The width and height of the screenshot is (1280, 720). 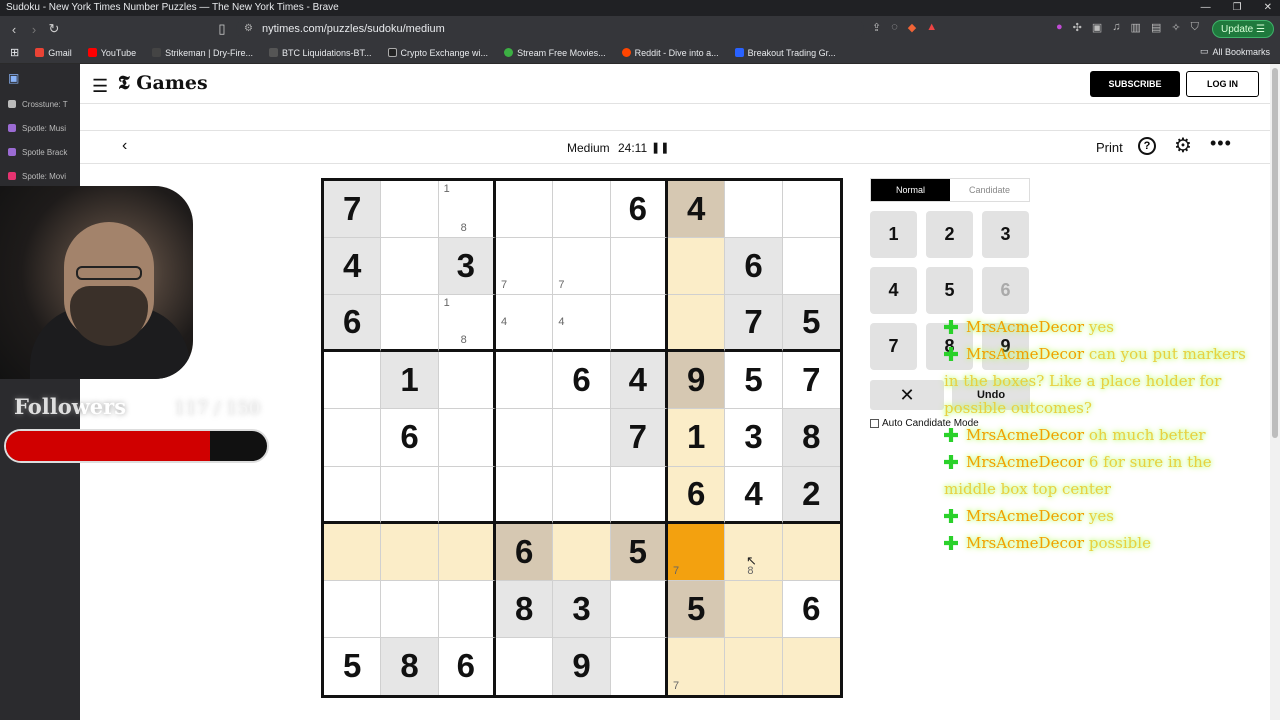 I want to click on screenshot-icon: ▣, so click(x=1097, y=27).